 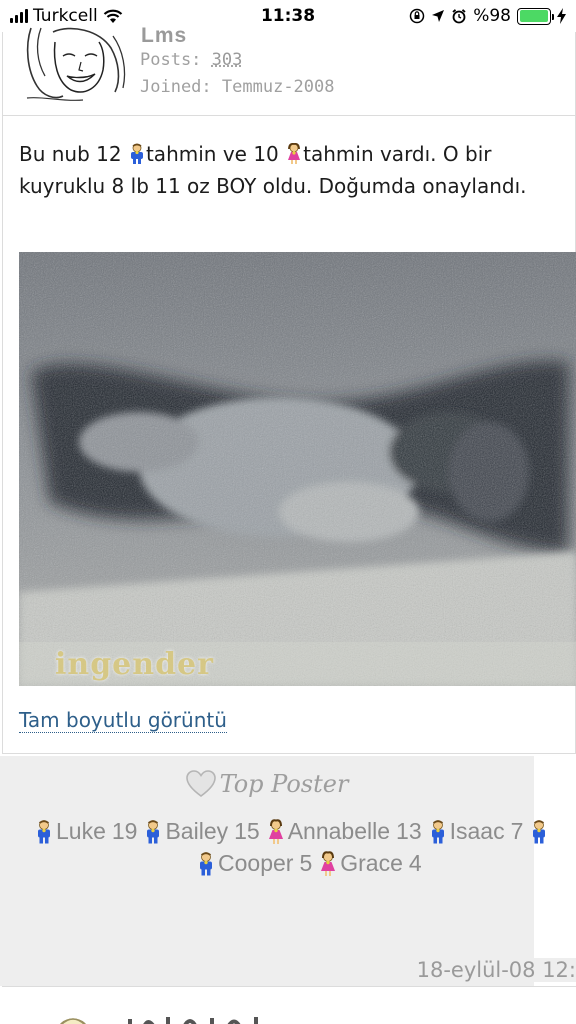 What do you see at coordinates (73, 1015) in the screenshot?
I see `next-user-avatar` at bounding box center [73, 1015].